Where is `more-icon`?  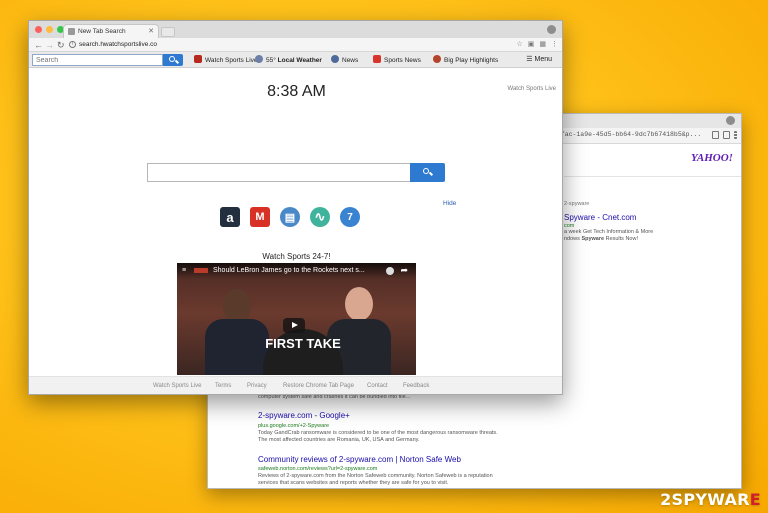
more-icon is located at coordinates (735, 135).